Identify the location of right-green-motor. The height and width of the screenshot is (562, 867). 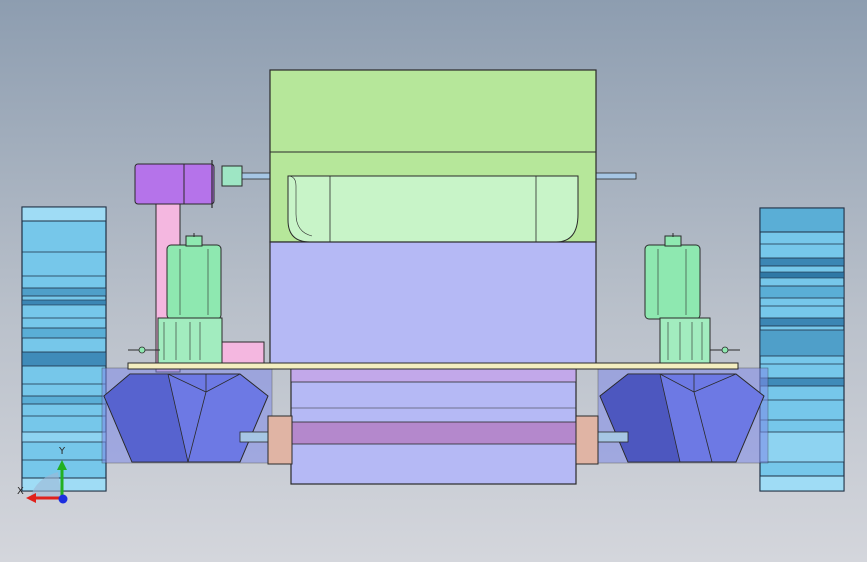
(692, 299).